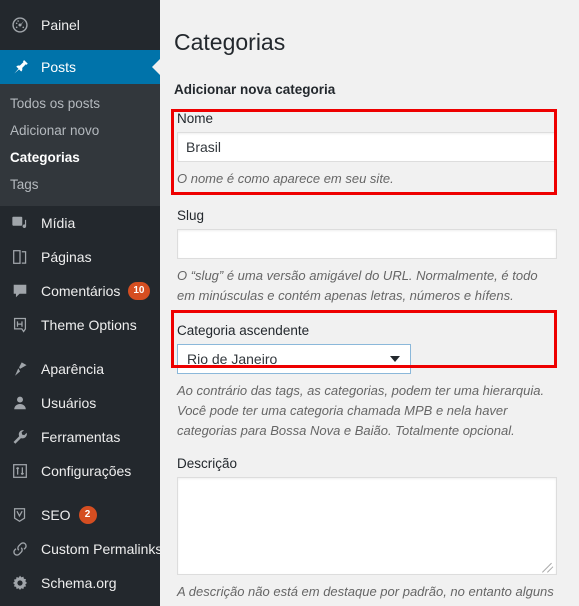  I want to click on sidebar-item-label: Theme Options, so click(89, 325).